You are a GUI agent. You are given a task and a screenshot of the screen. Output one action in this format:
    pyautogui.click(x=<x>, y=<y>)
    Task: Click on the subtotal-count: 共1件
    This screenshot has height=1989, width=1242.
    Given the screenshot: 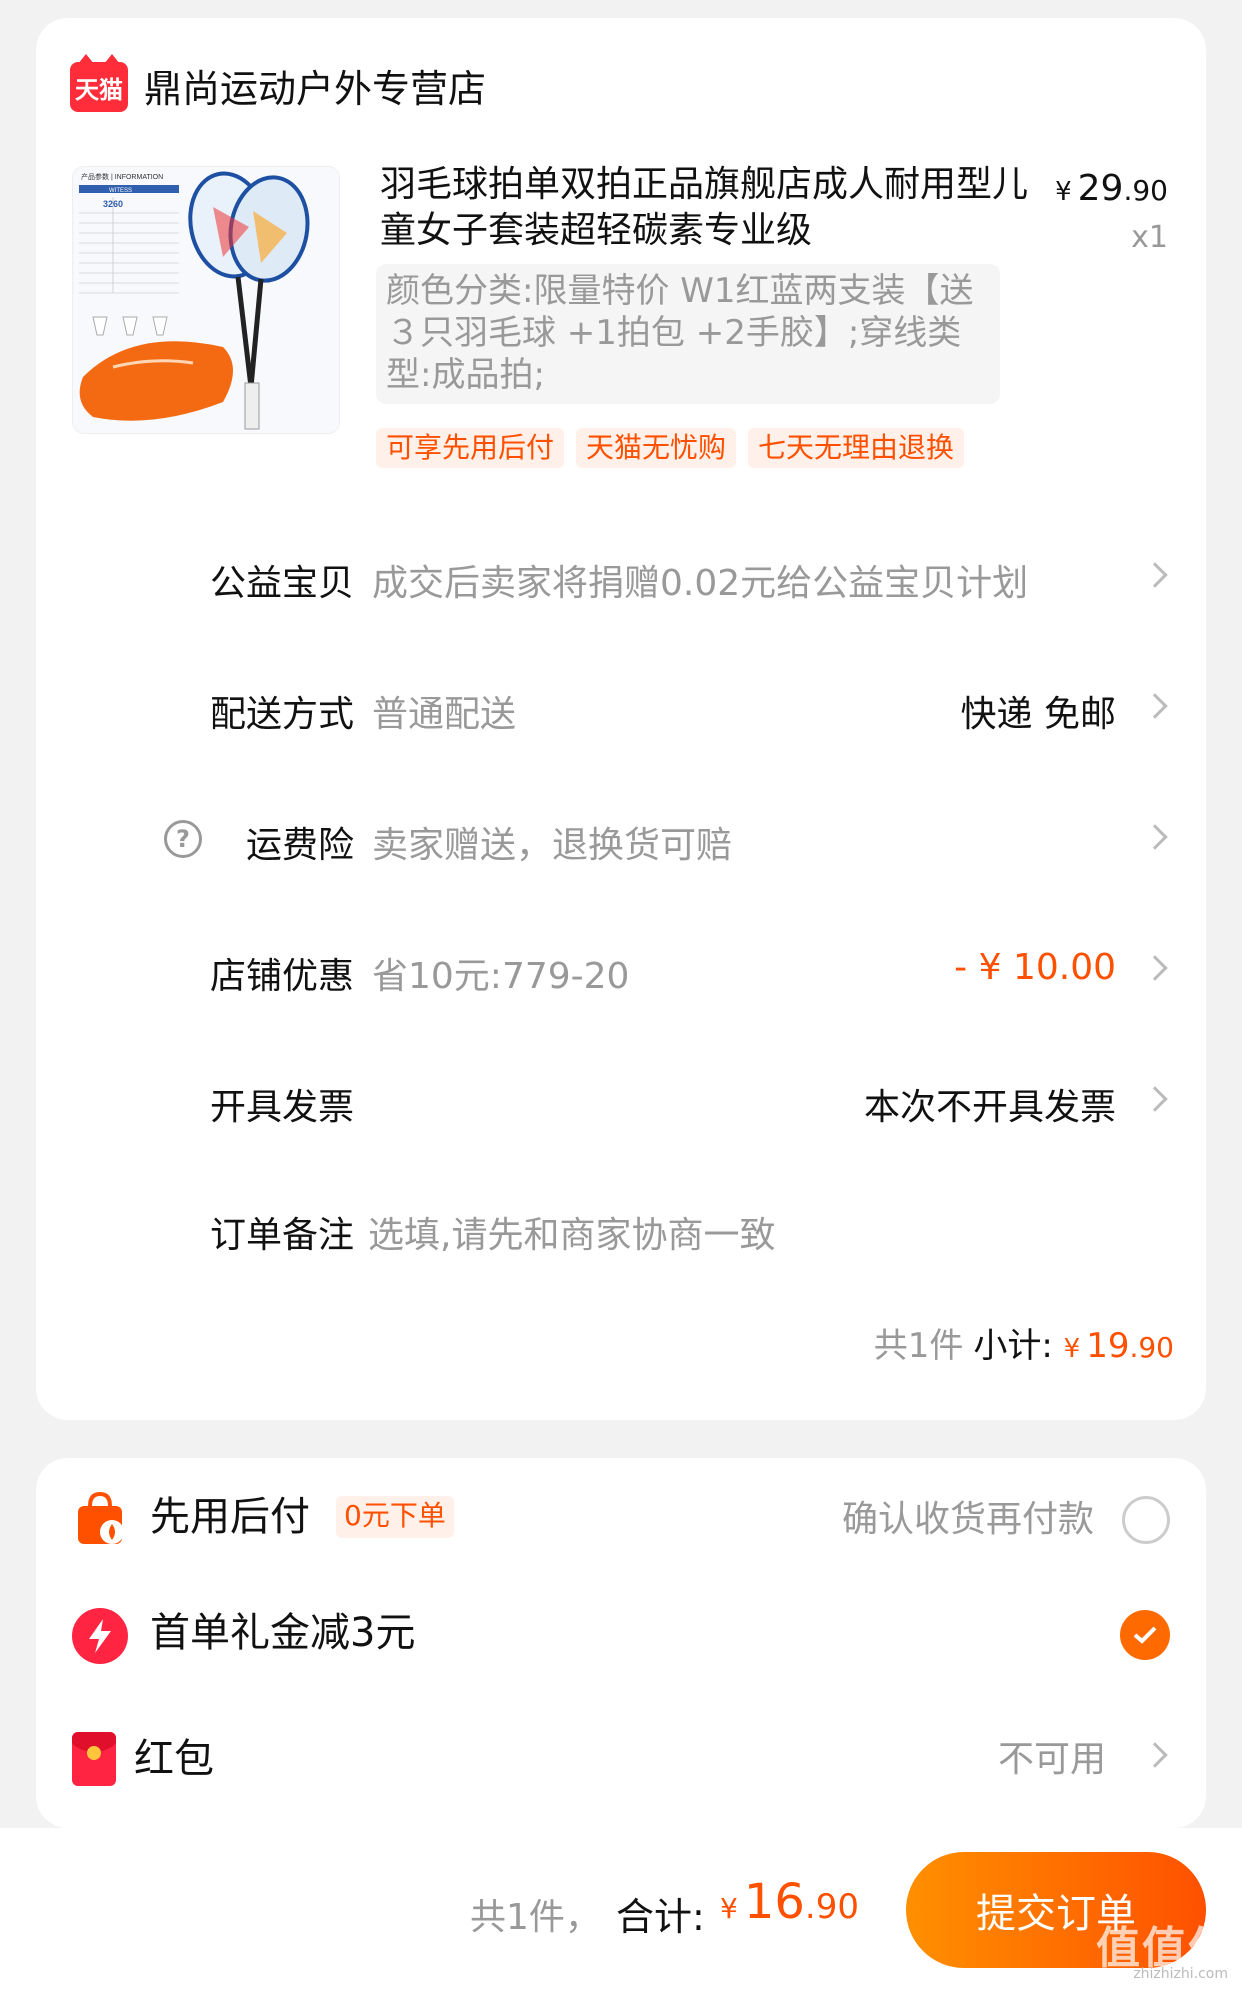 What is the action you would take?
    pyautogui.click(x=918, y=1346)
    